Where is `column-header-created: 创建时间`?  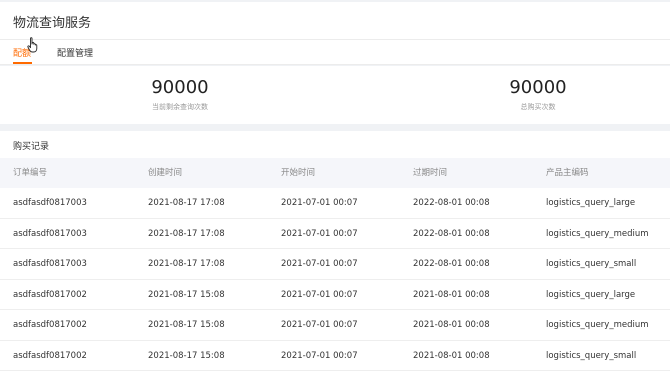 column-header-created: 创建时间 is located at coordinates (165, 173).